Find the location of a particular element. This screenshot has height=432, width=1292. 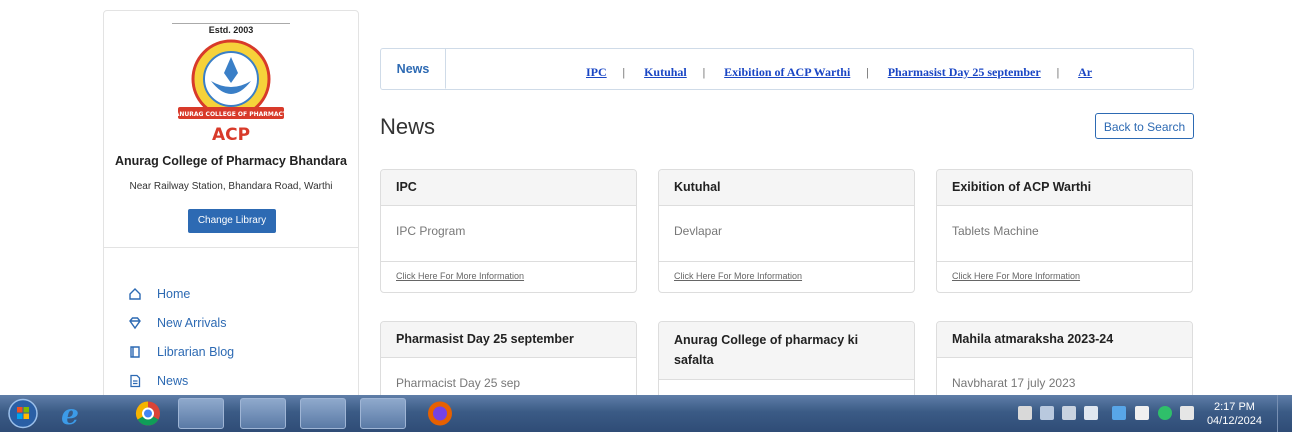

sidebar-item-label: New Arrivals is located at coordinates (192, 322).